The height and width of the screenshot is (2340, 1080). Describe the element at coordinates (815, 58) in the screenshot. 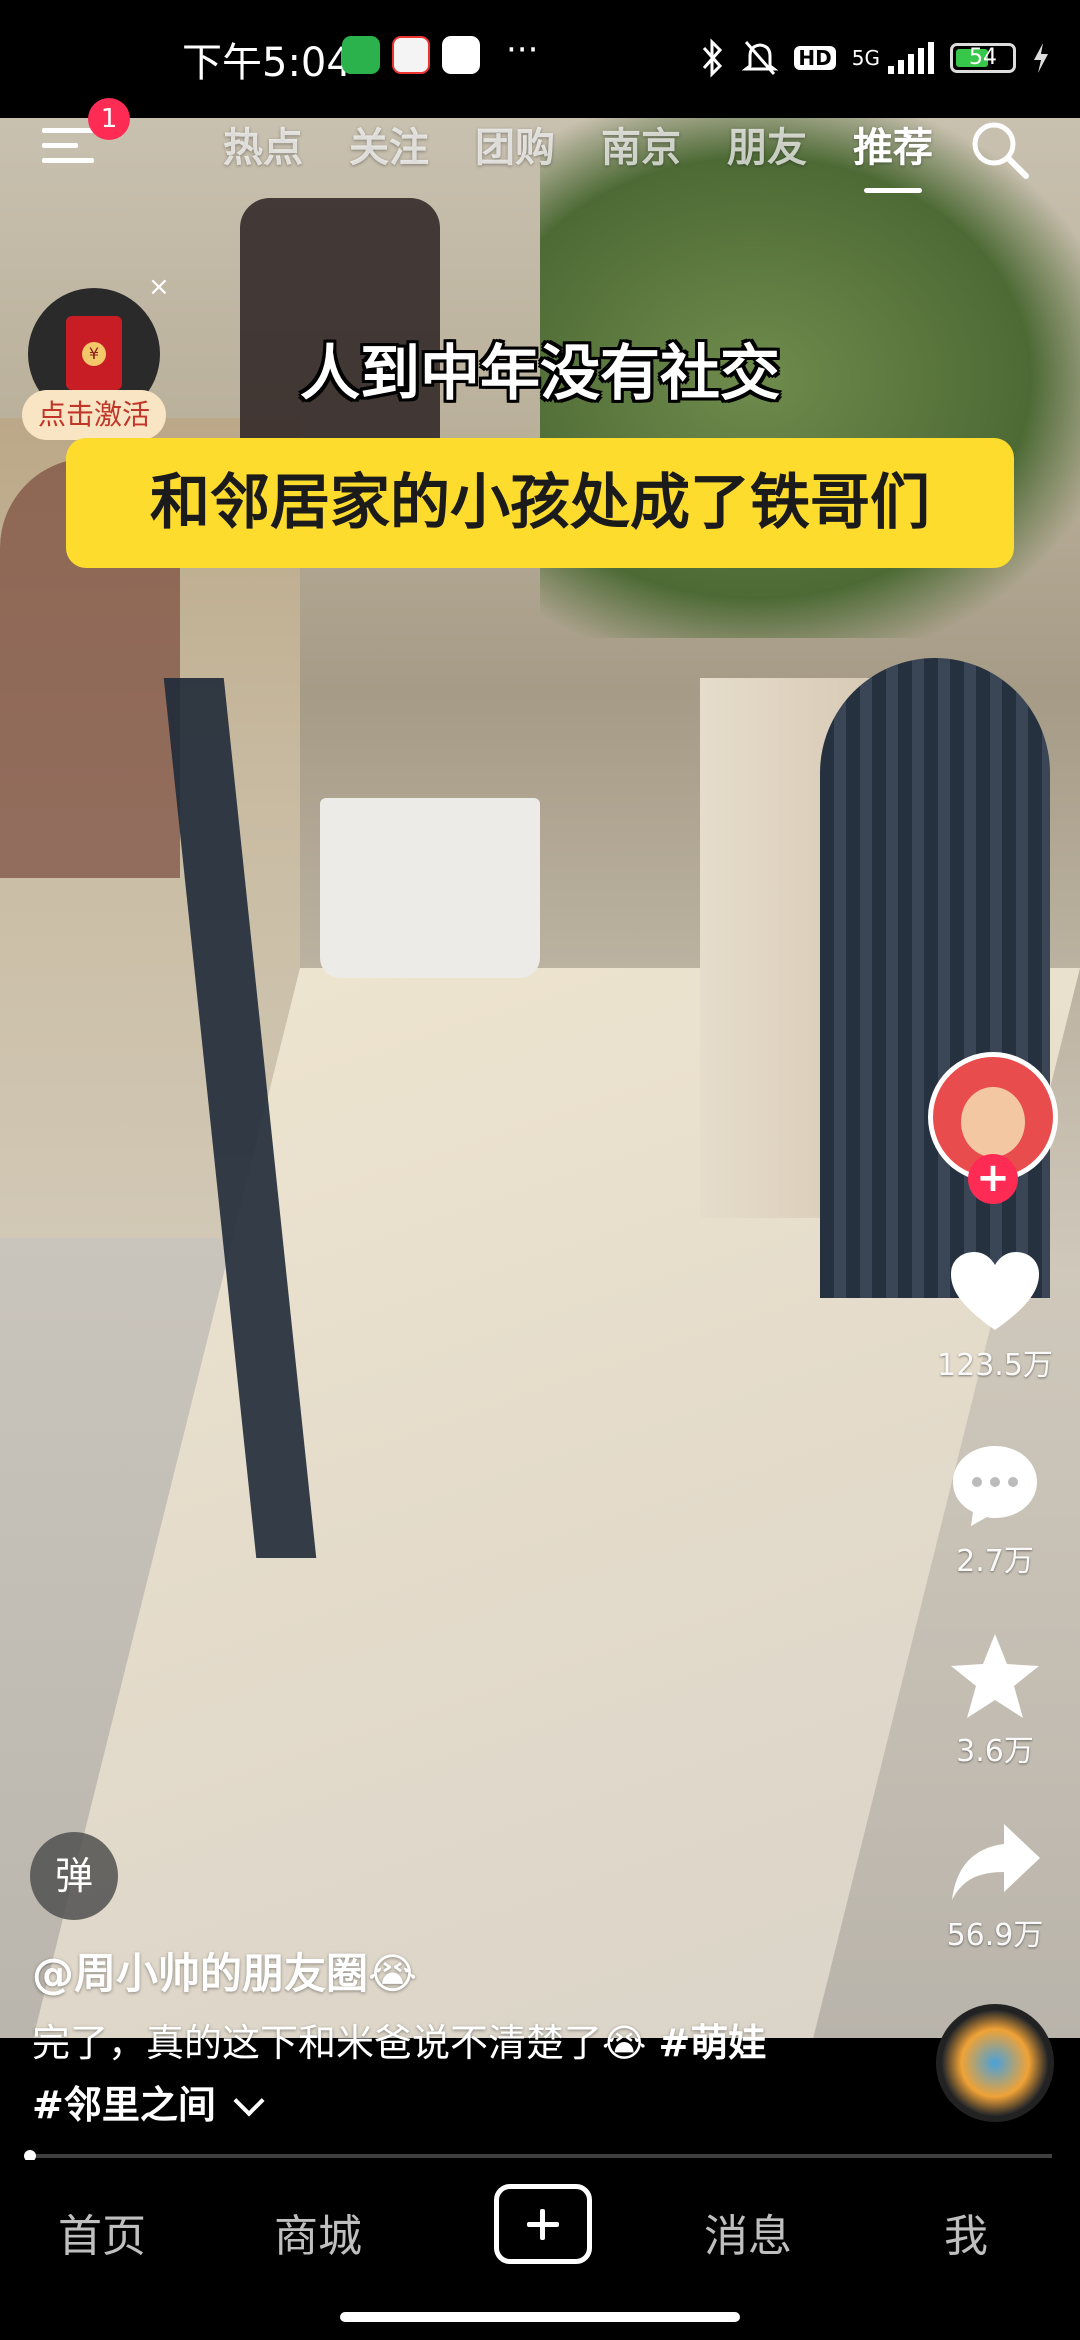

I see `hd-badge: HD` at that location.